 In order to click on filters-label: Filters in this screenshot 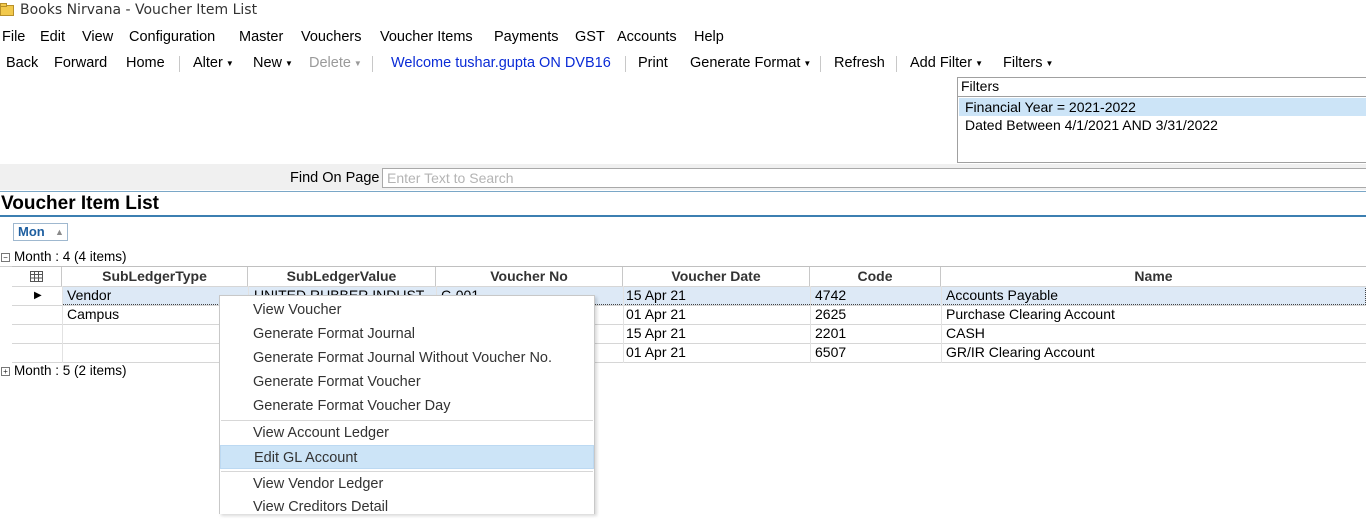, I will do `click(1023, 63)`.